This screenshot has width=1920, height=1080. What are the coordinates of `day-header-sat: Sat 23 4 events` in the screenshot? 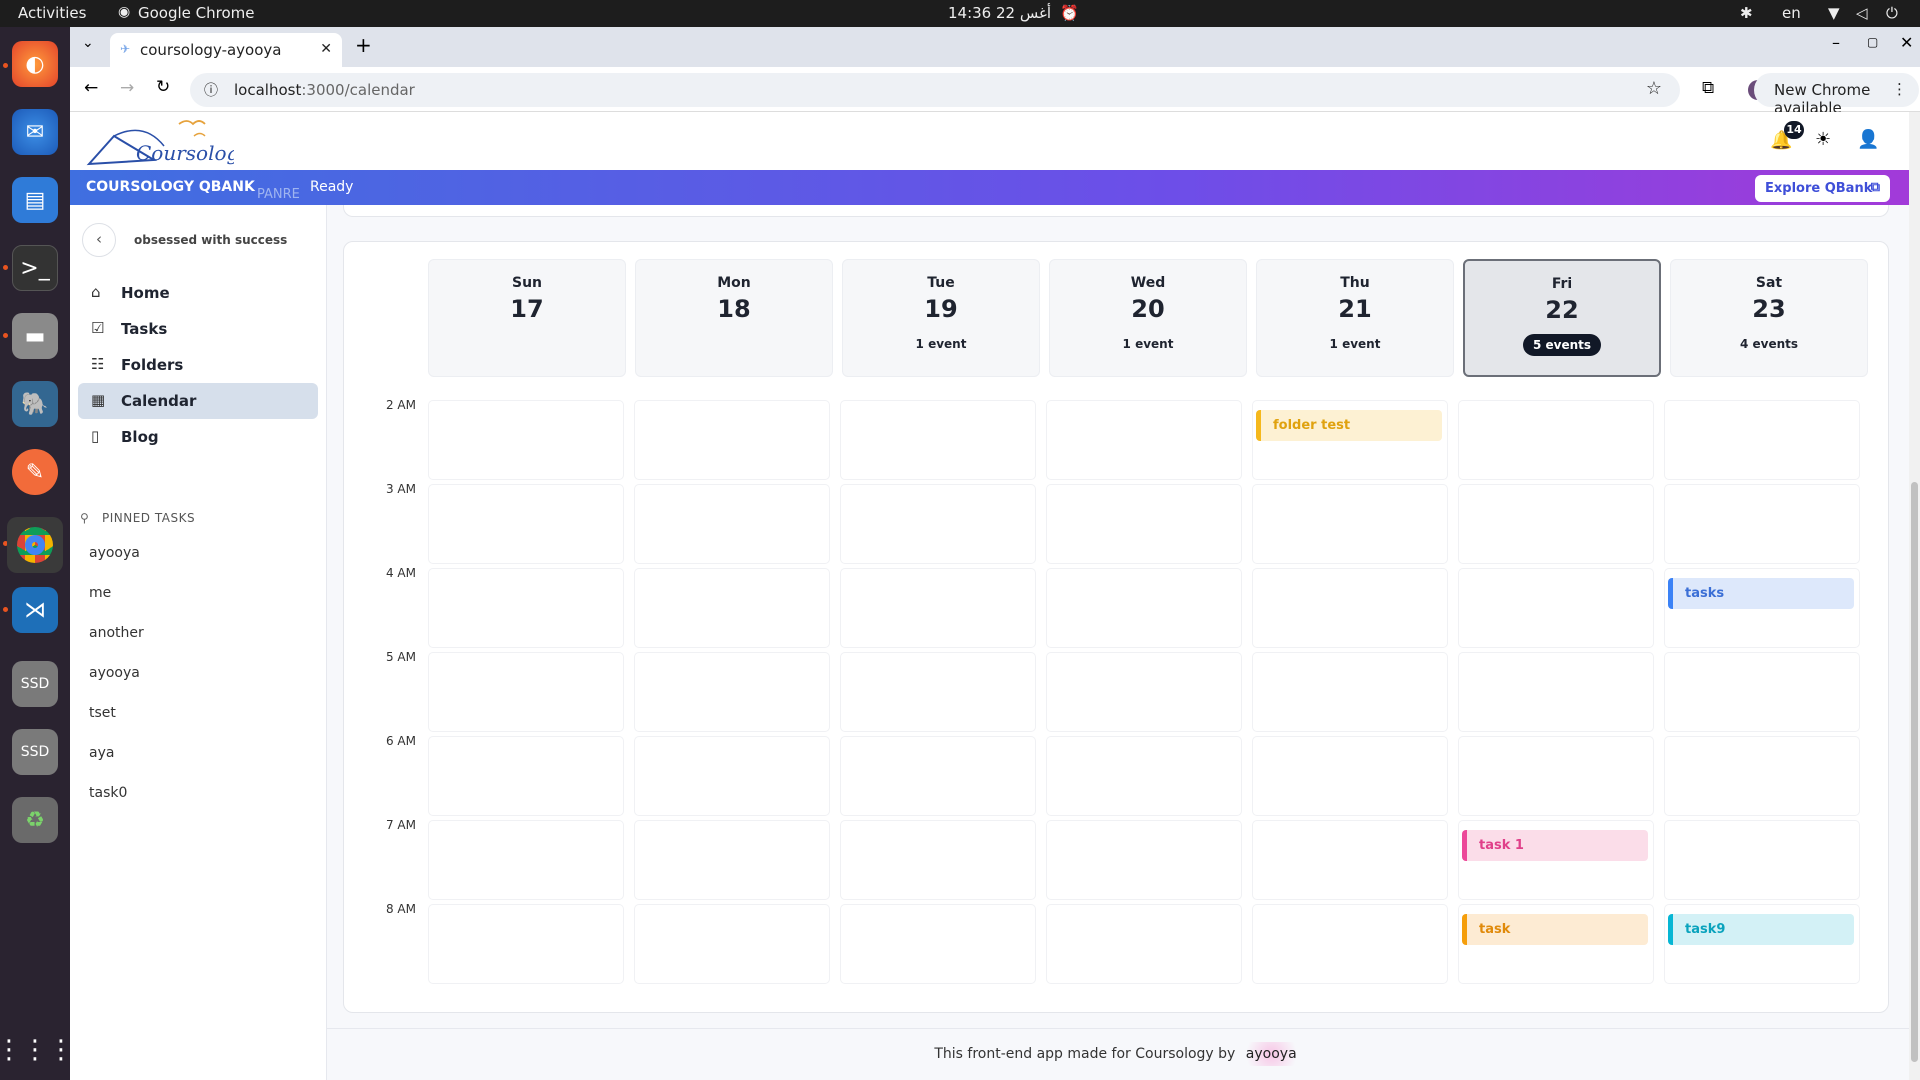 It's located at (1769, 318).